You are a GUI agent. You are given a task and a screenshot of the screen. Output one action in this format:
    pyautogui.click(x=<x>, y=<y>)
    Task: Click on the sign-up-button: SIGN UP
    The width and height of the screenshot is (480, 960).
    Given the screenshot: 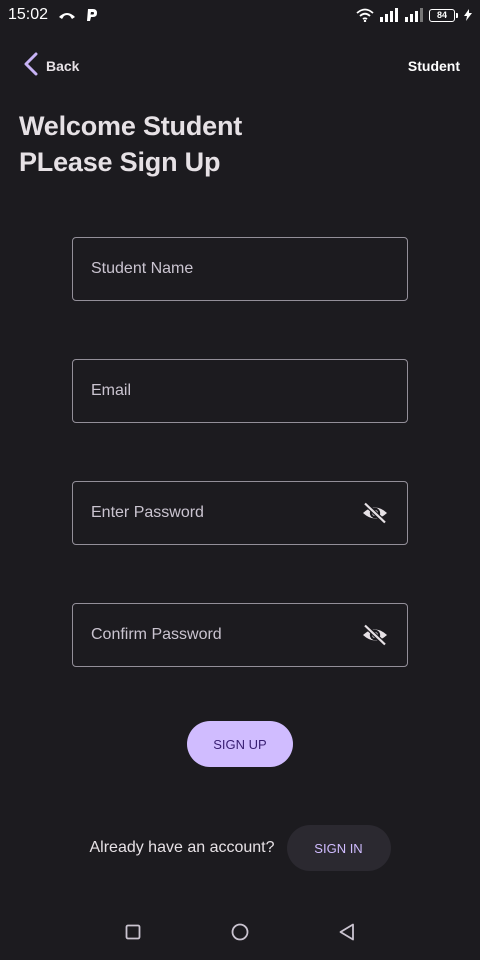 What is the action you would take?
    pyautogui.click(x=240, y=744)
    